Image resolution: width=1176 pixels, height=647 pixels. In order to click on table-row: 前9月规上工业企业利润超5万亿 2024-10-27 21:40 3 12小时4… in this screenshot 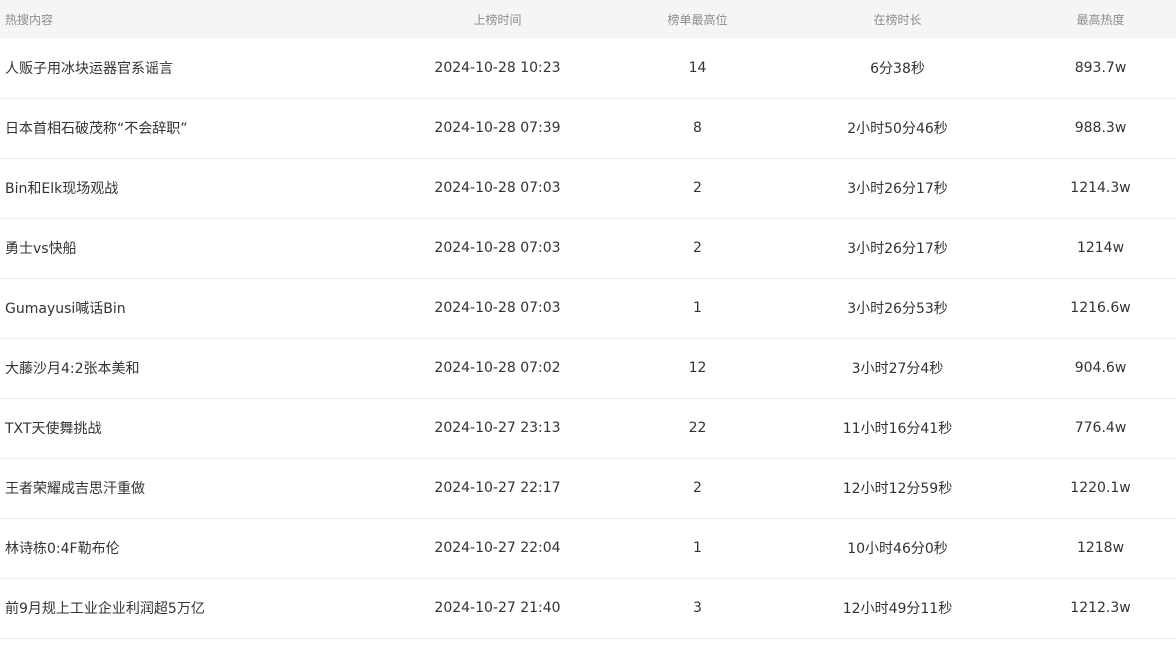, I will do `click(588, 608)`.